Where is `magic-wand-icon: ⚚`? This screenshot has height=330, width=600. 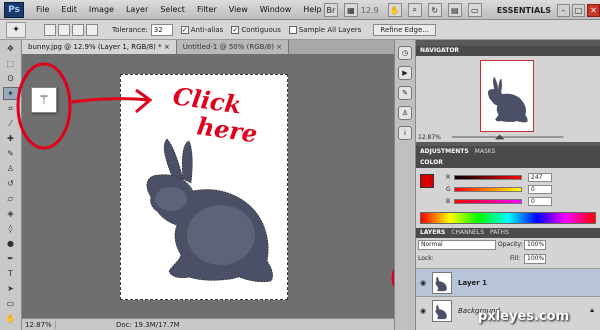
magic-wand-icon: ⚚ is located at coordinates (44, 100).